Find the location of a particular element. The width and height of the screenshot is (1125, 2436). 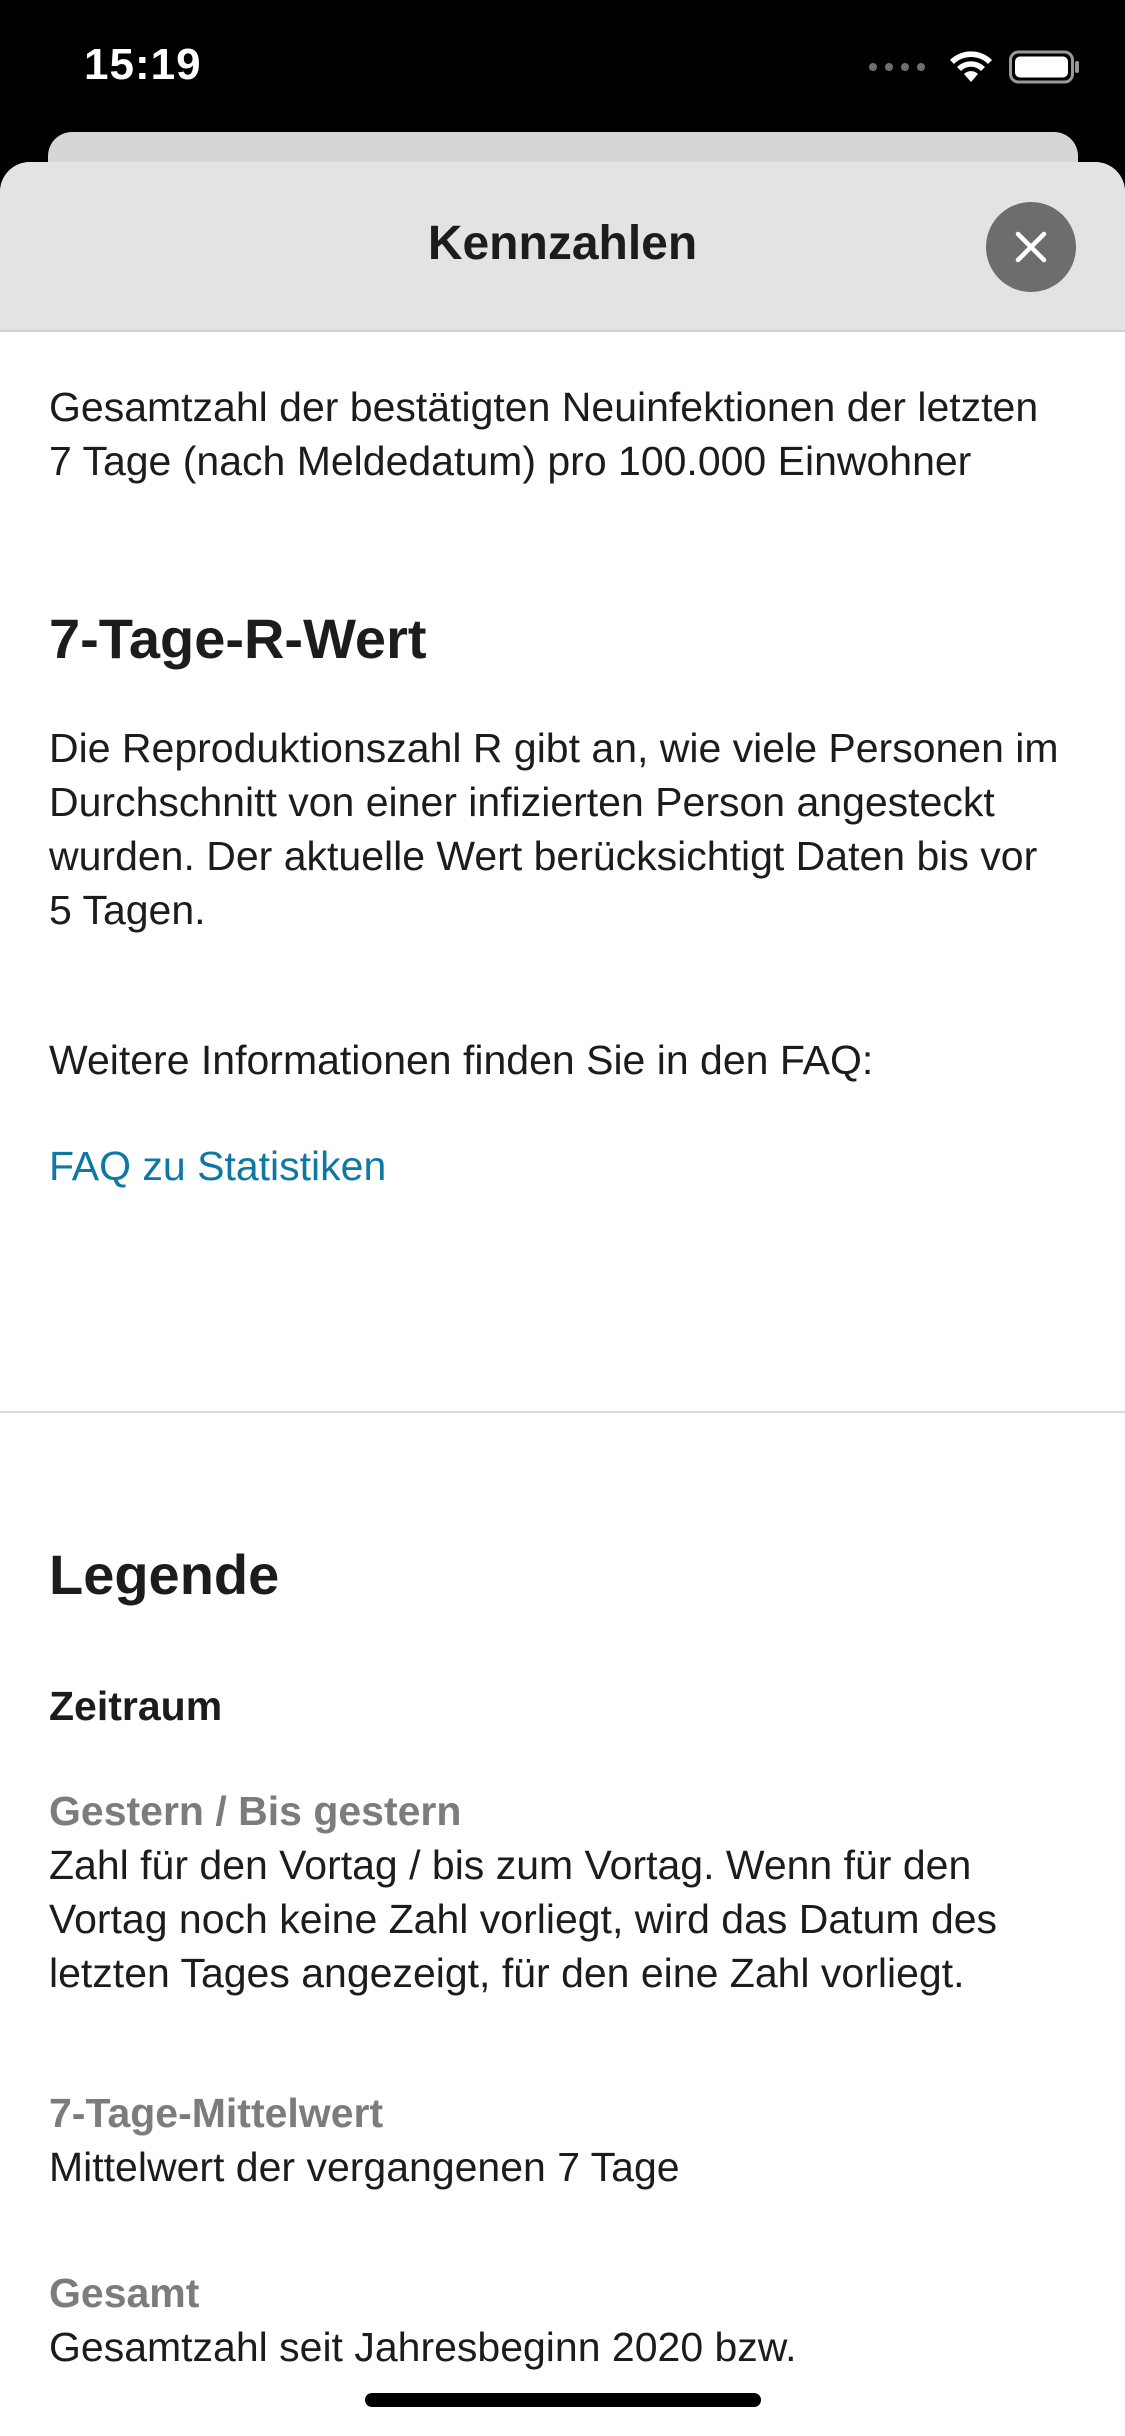

wifi-icon is located at coordinates (971, 66).